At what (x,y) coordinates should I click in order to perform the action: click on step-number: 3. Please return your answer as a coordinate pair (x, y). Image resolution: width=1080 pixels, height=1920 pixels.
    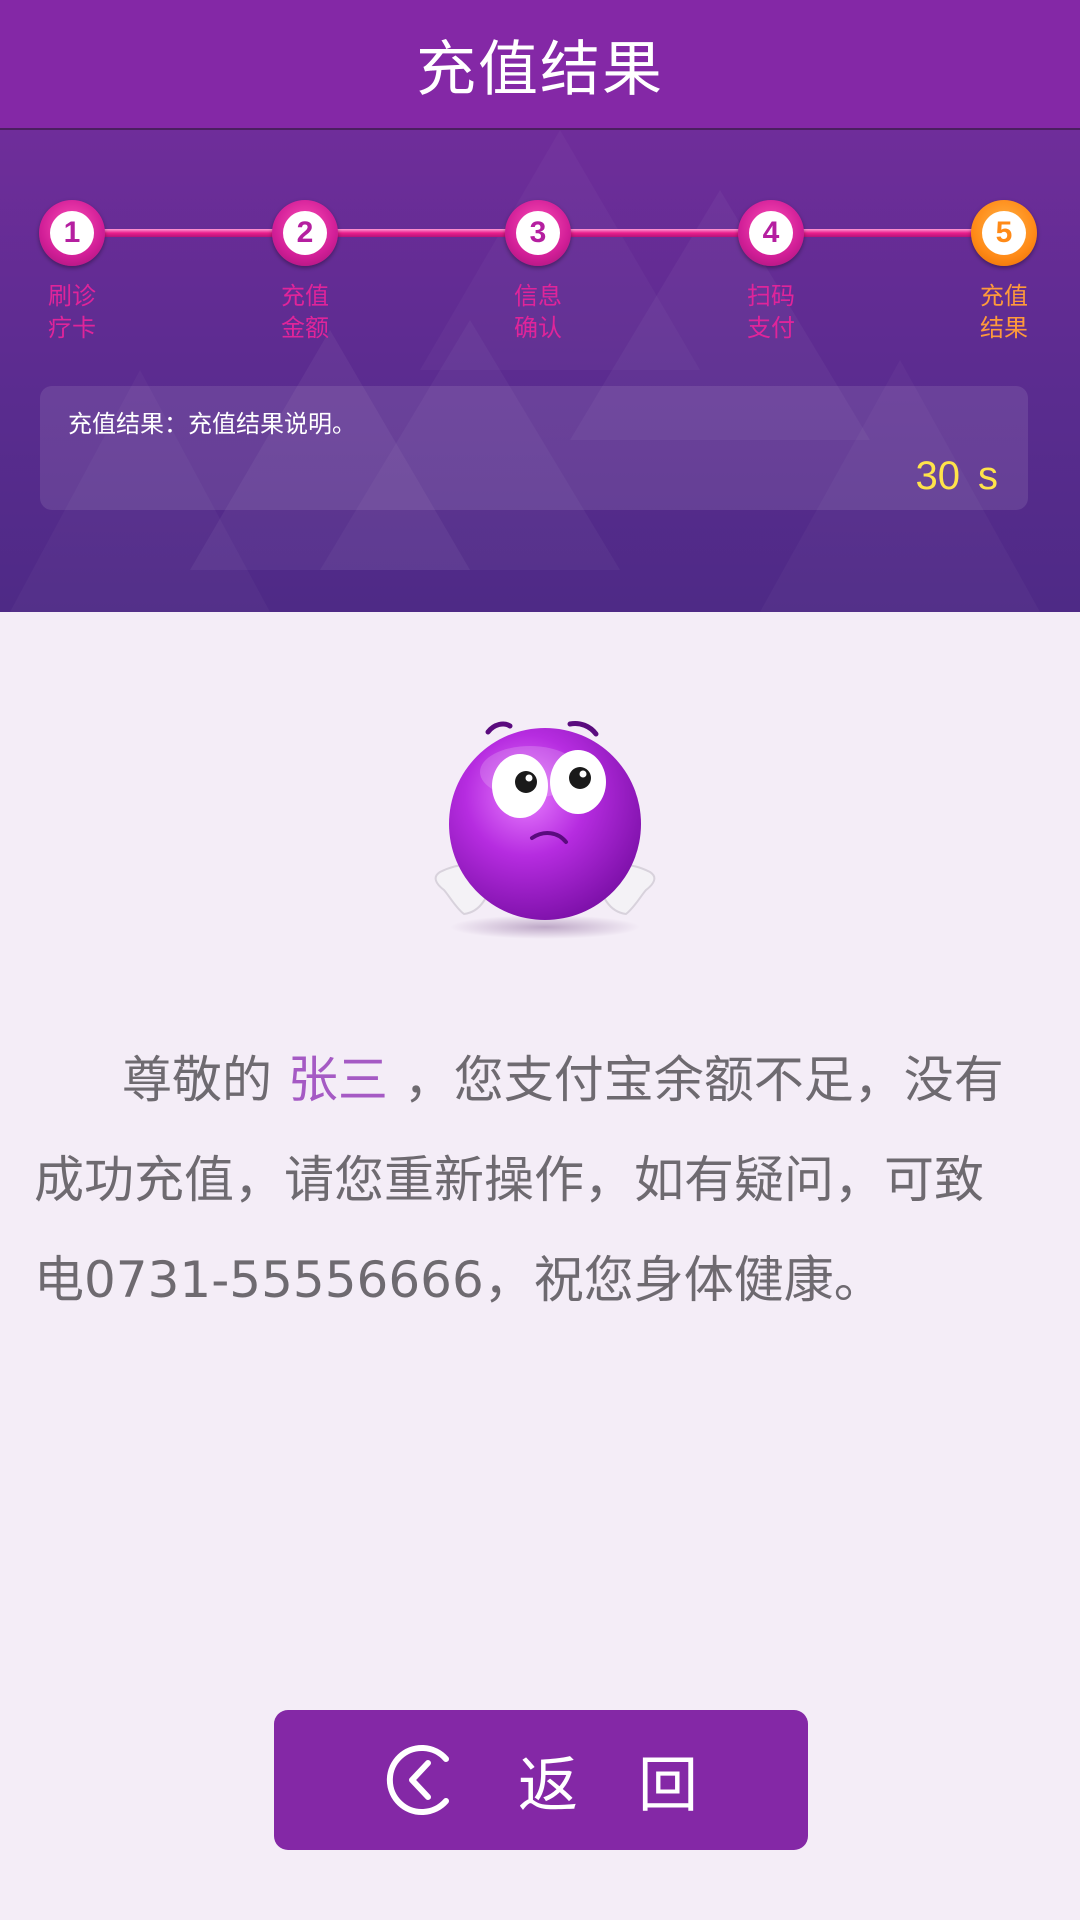
    Looking at the image, I should click on (538, 233).